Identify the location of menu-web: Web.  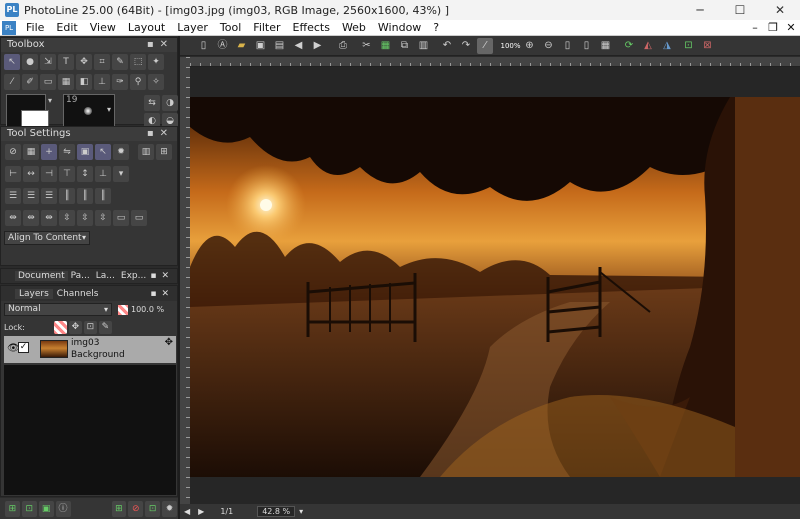
(354, 28).